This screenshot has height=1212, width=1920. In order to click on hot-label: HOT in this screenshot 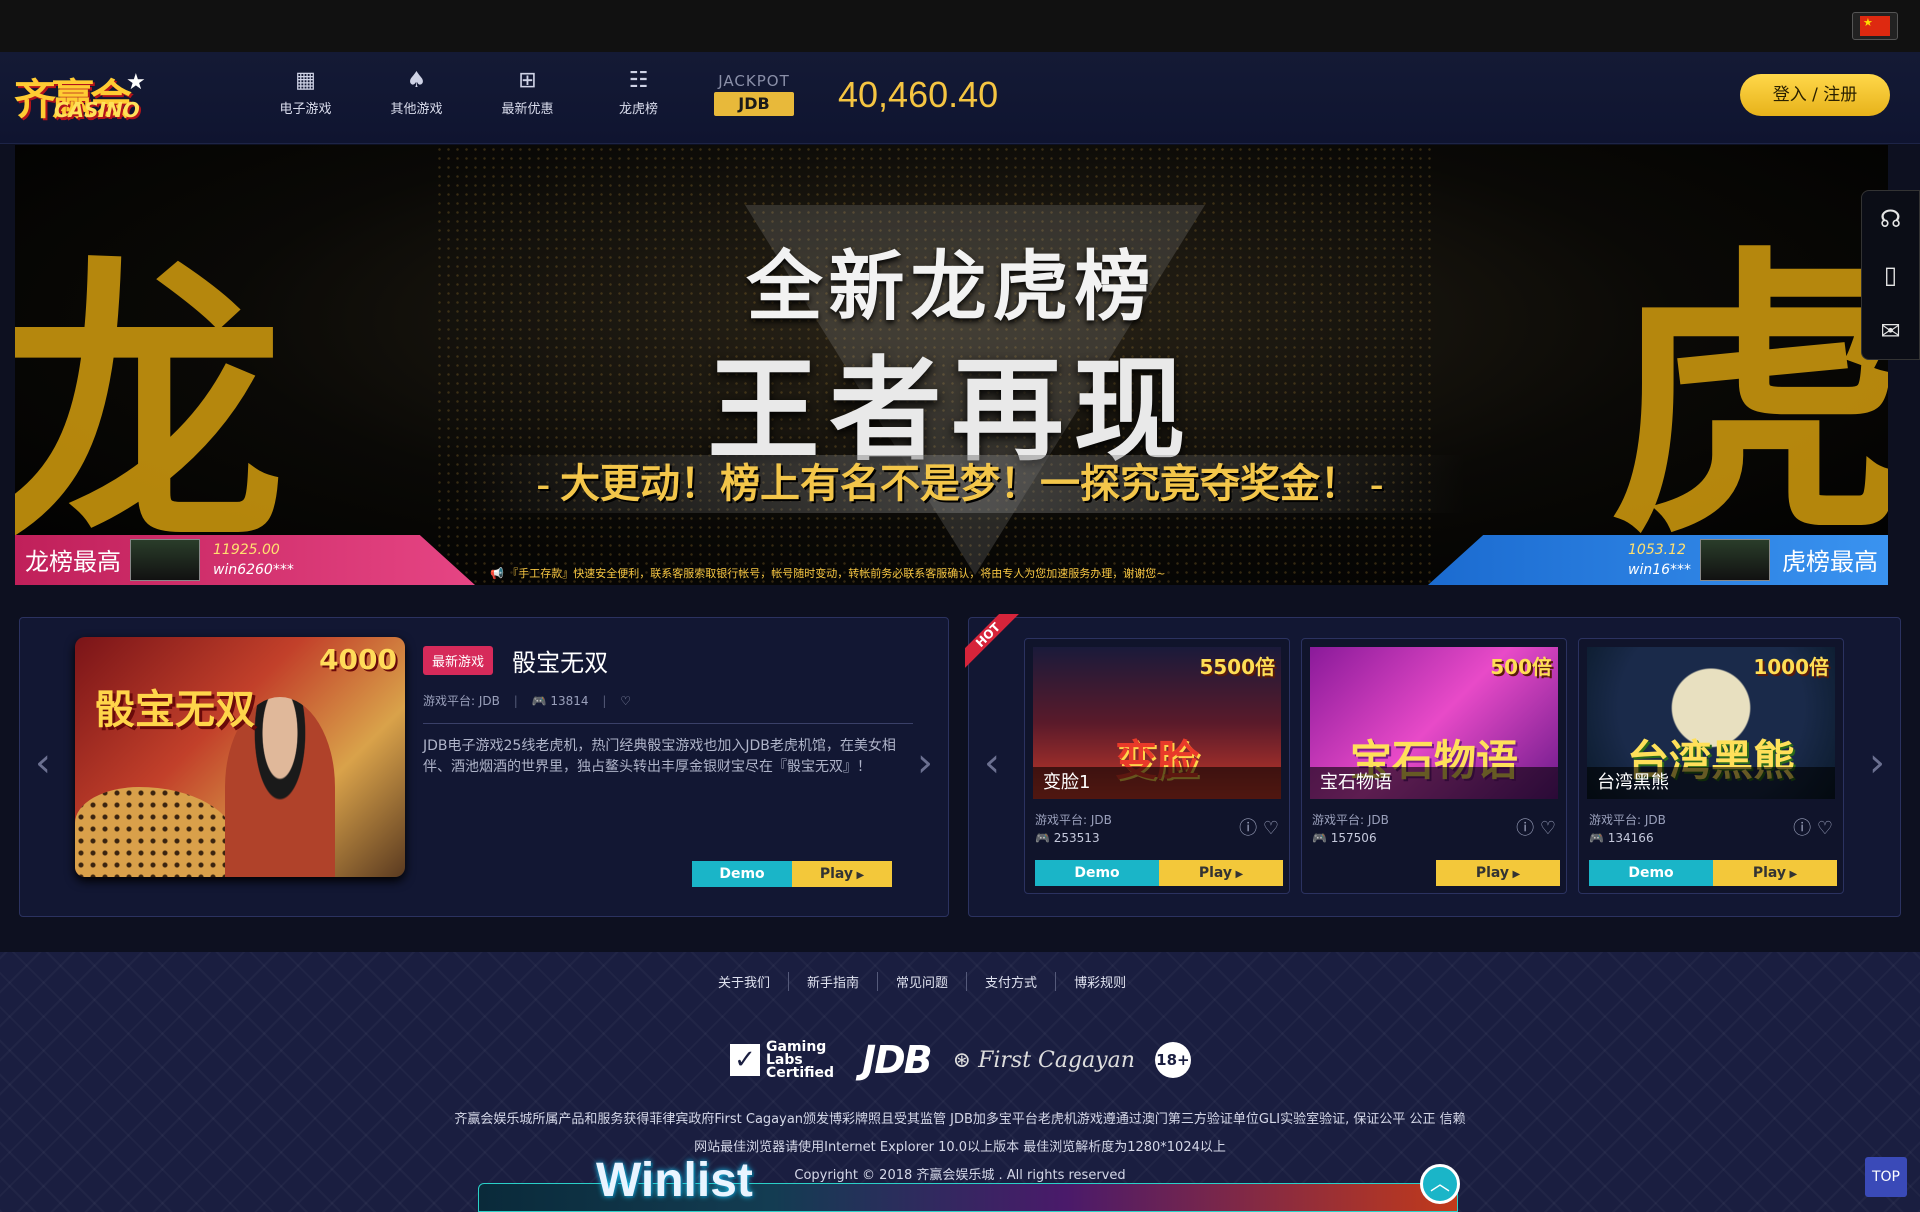, I will do `click(995, 643)`.